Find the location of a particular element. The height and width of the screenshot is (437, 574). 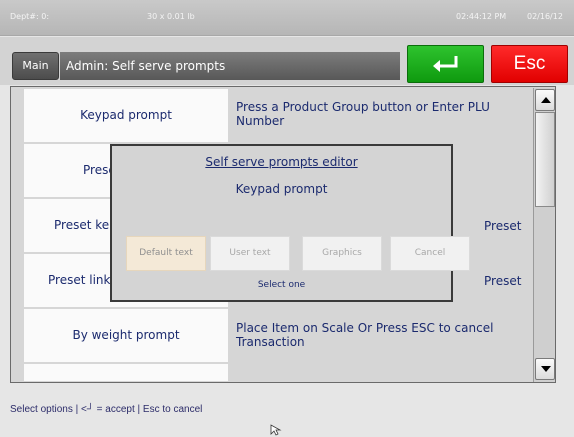

accept-button is located at coordinates (445, 64).